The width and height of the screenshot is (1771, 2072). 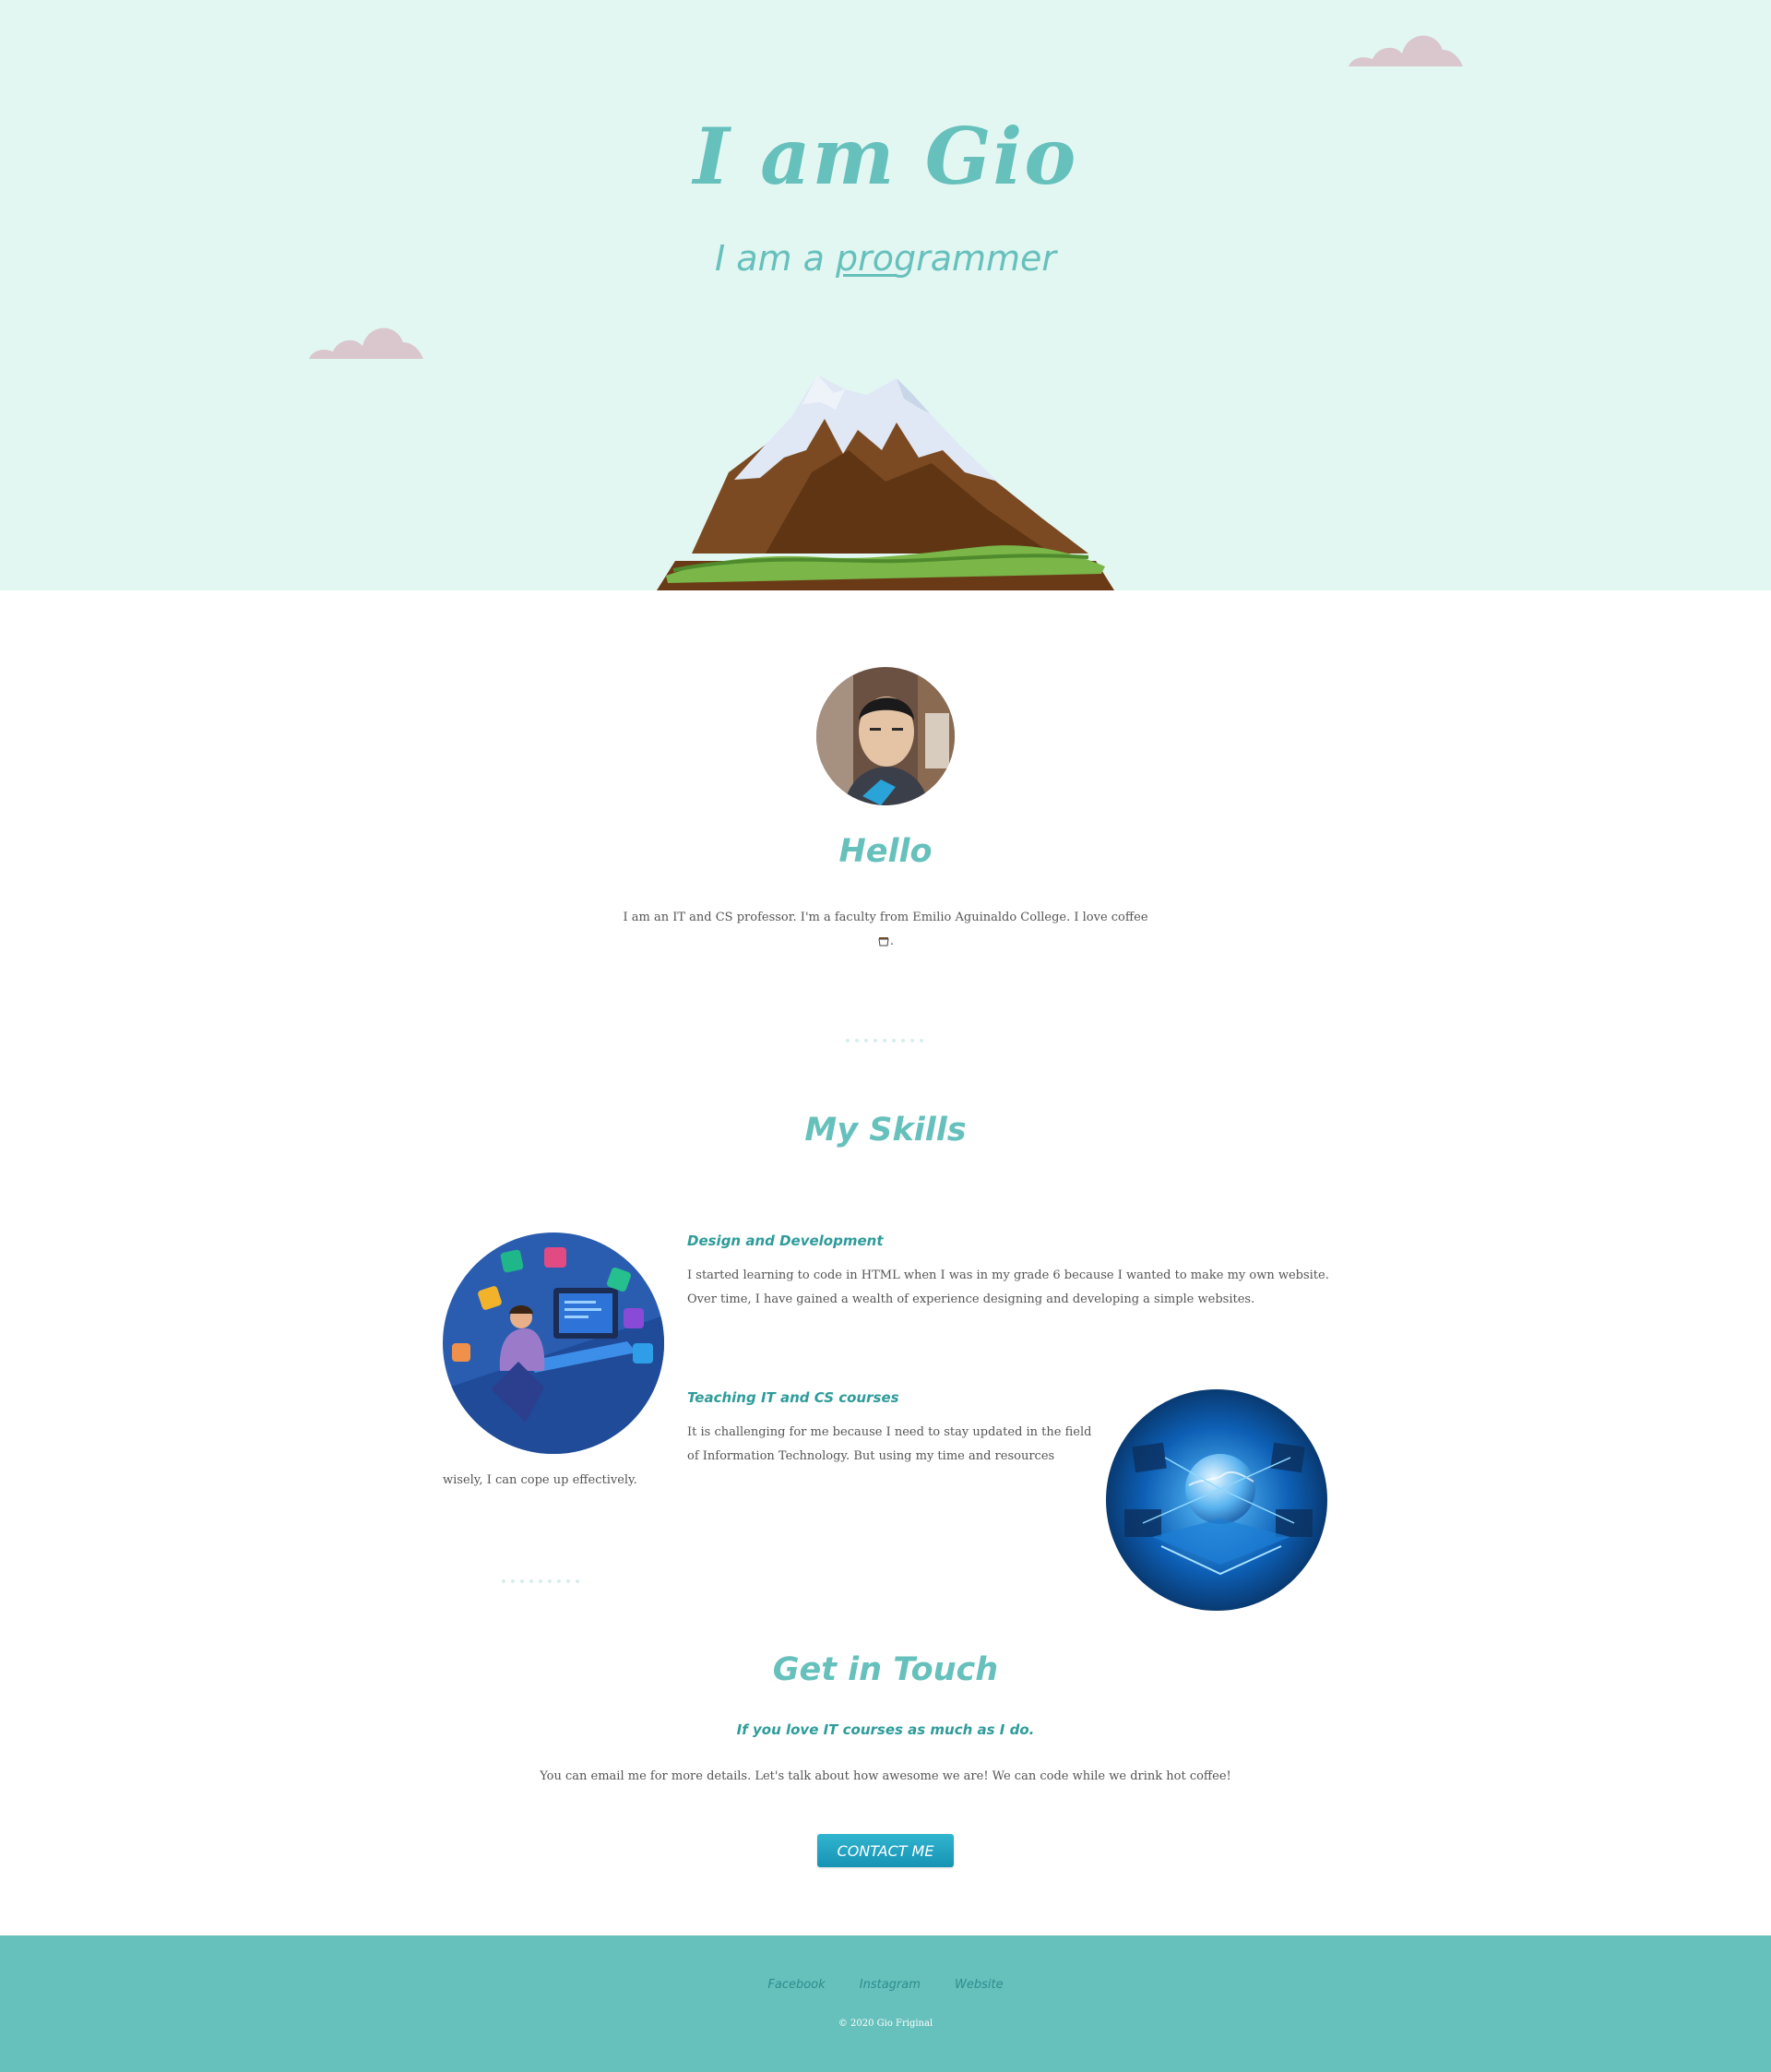 What do you see at coordinates (885, 2023) in the screenshot?
I see `footer-copyright: © 2020 Gio Friginal` at bounding box center [885, 2023].